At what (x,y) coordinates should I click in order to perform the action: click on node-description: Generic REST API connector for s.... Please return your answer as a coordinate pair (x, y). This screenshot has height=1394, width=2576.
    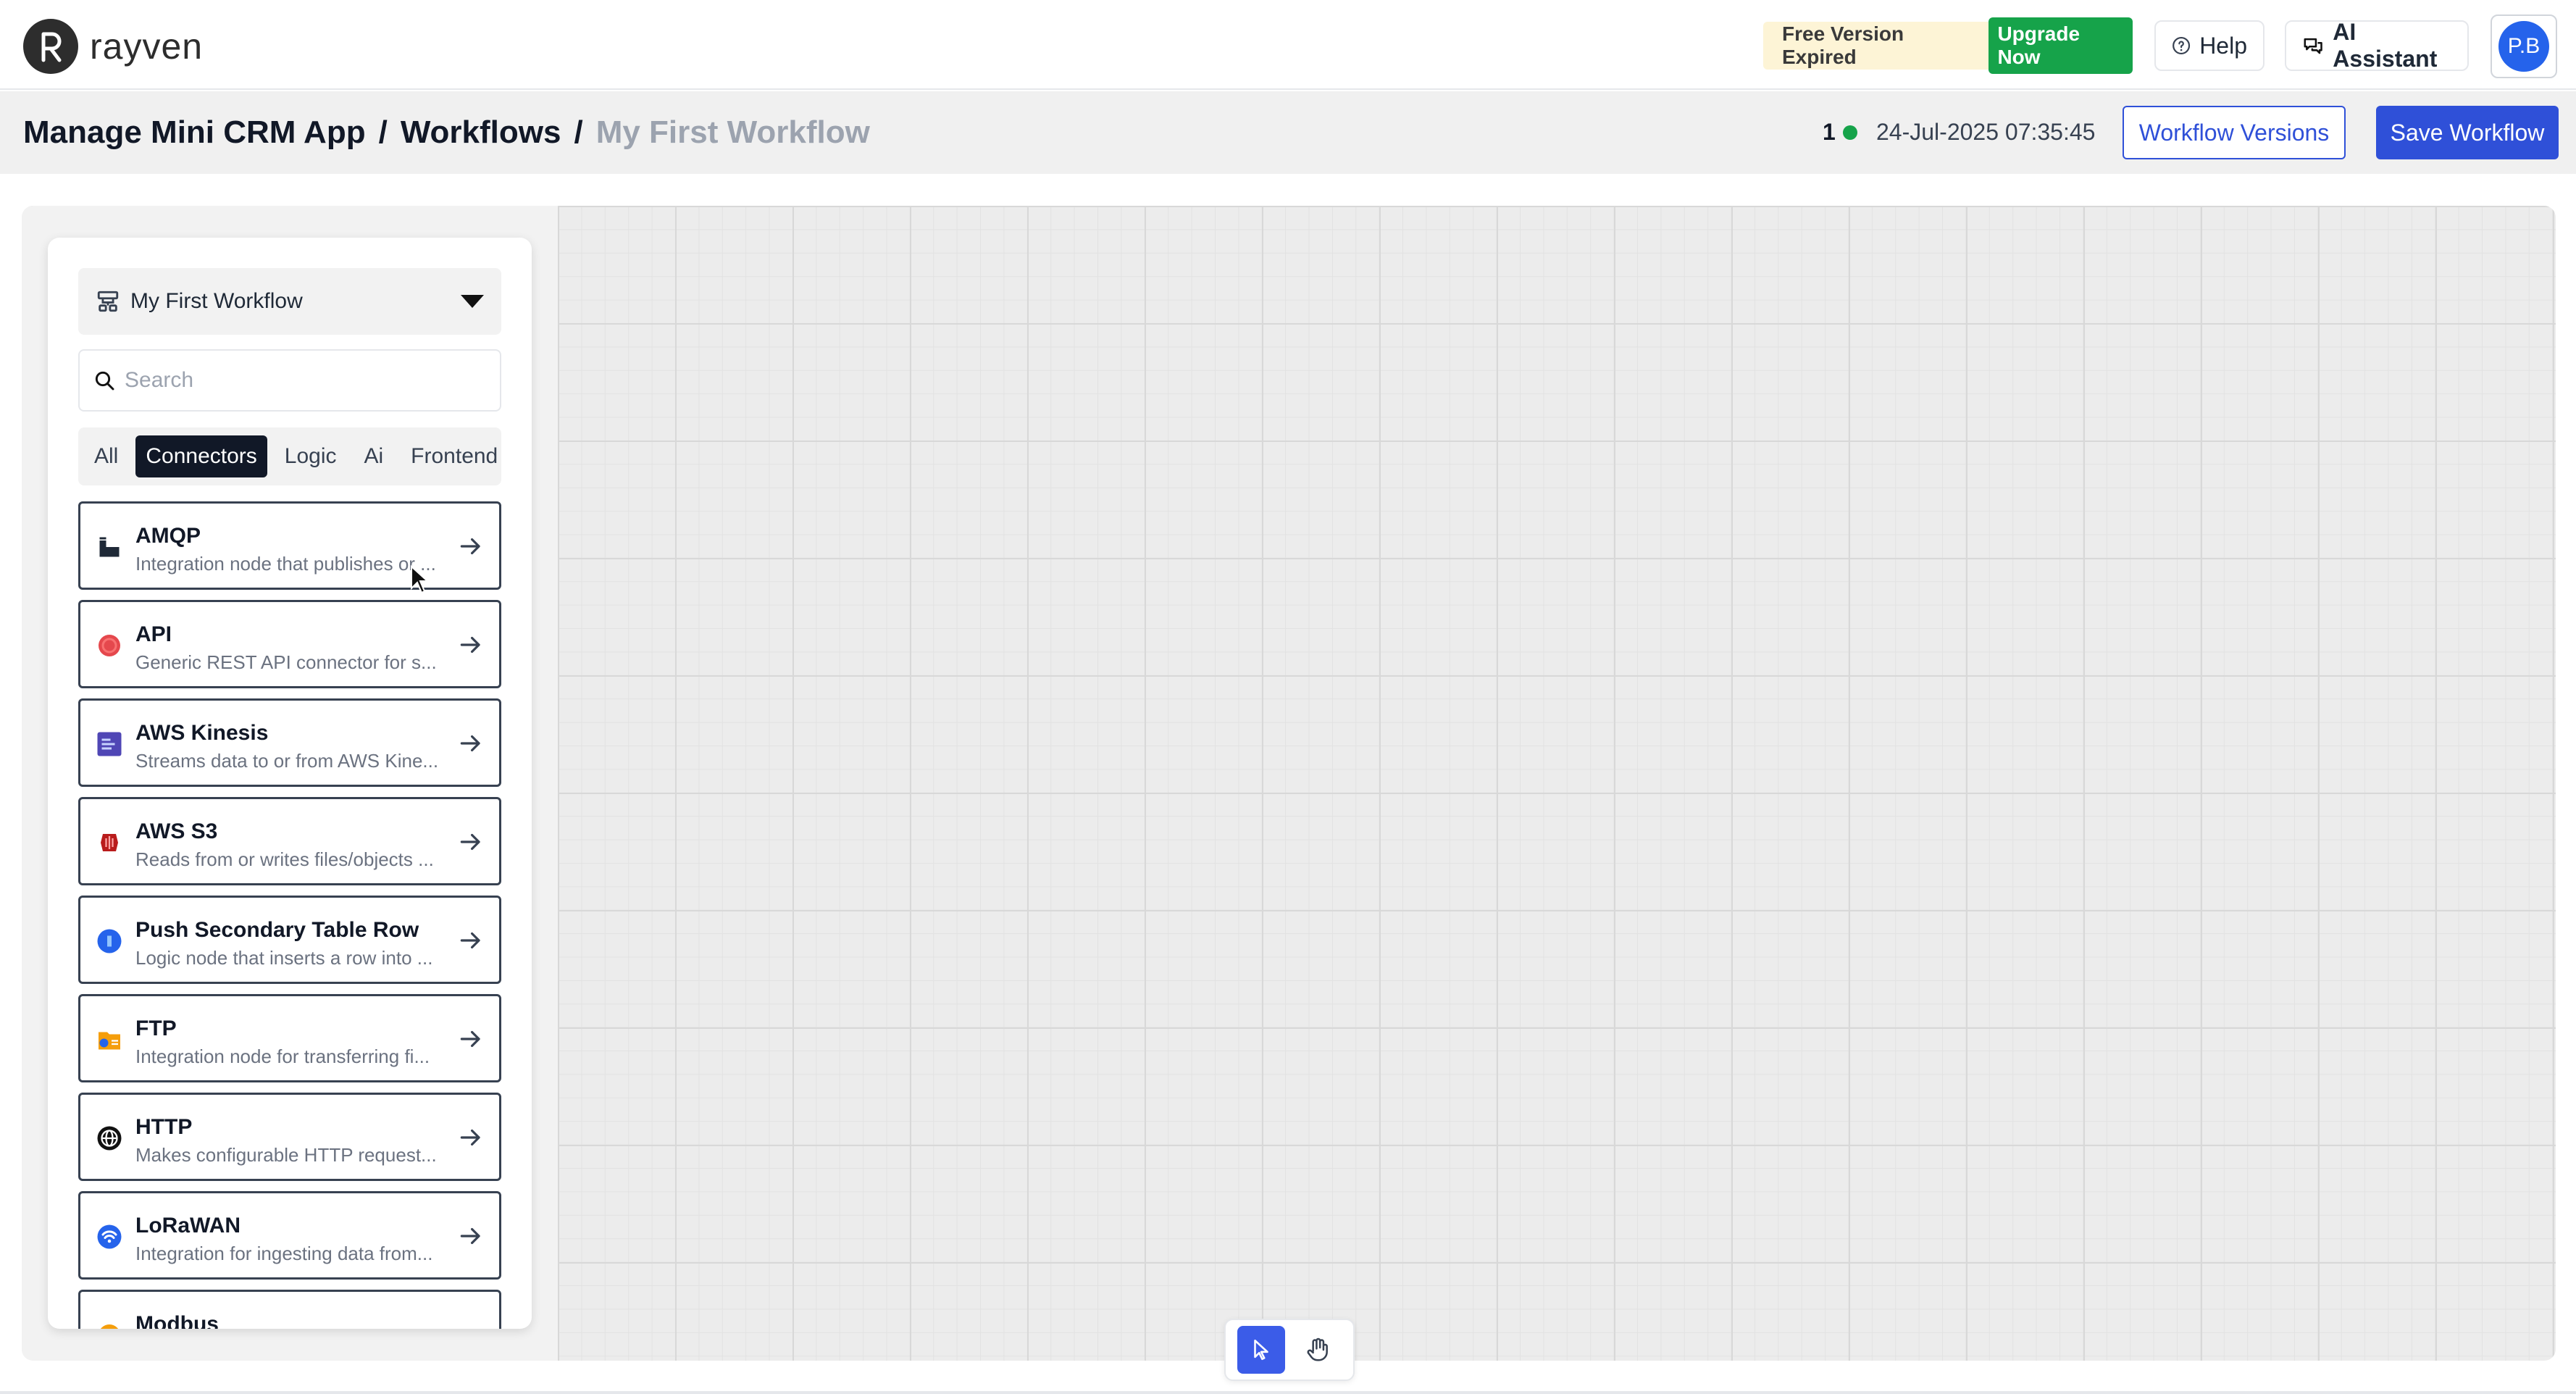
    Looking at the image, I should click on (286, 662).